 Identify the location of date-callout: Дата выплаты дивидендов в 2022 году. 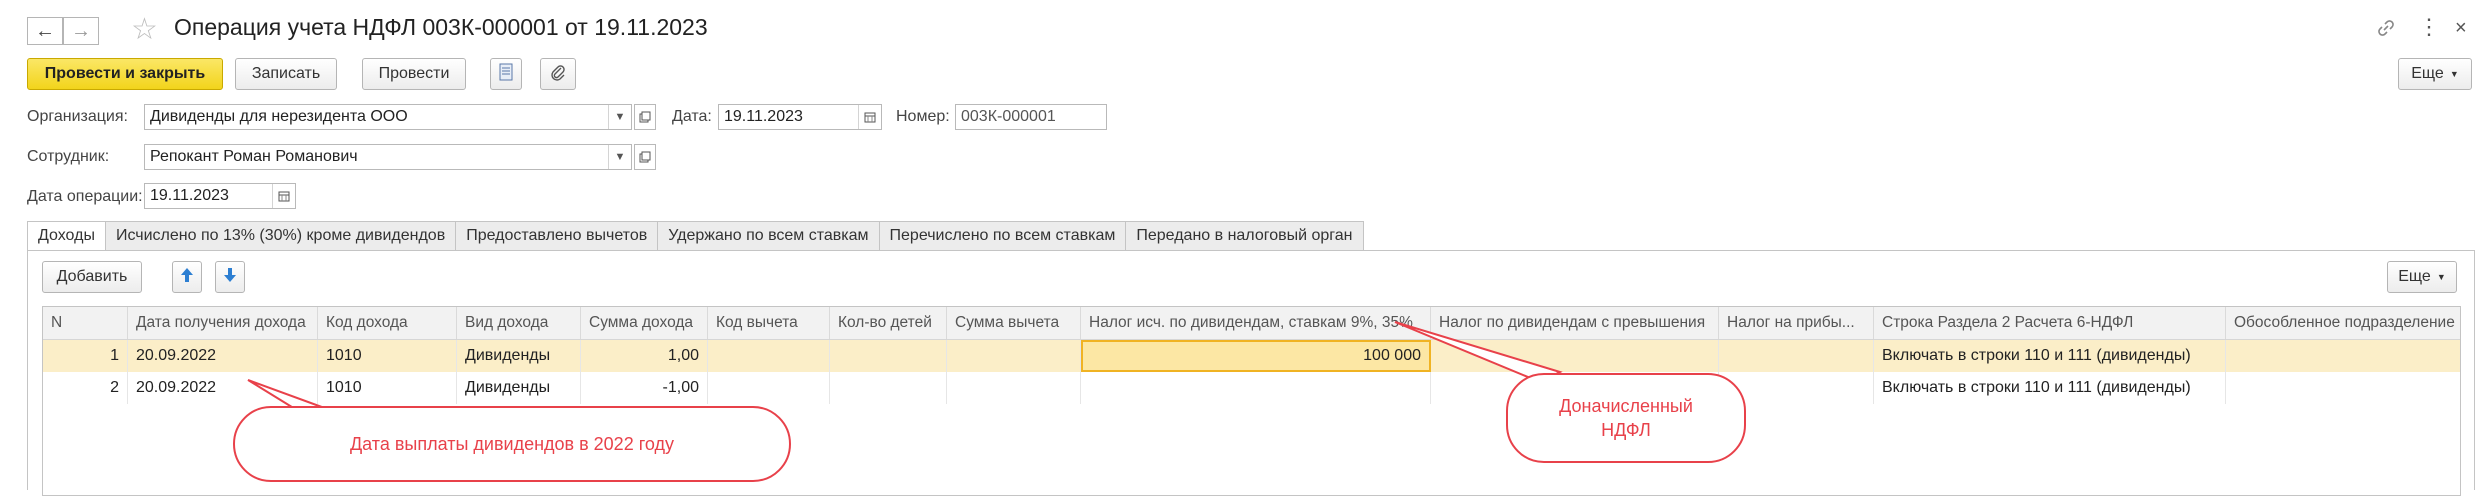
(512, 444).